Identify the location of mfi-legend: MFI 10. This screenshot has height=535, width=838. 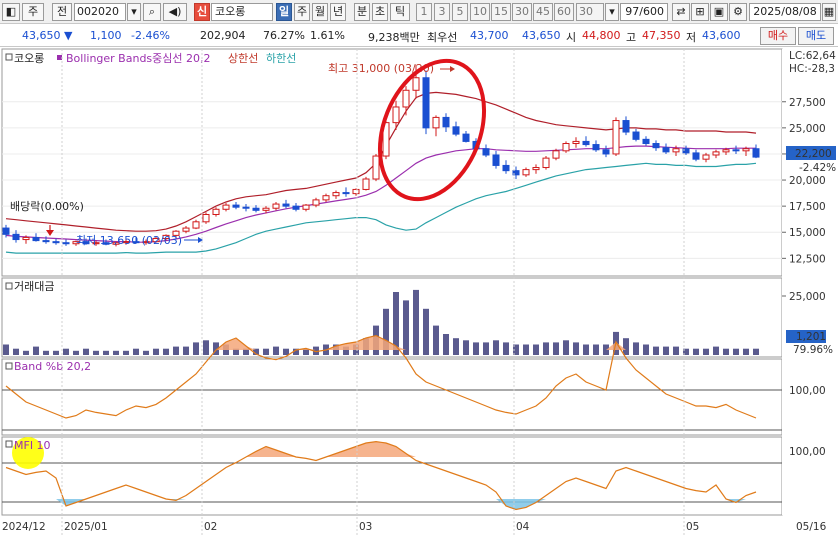
(32, 445).